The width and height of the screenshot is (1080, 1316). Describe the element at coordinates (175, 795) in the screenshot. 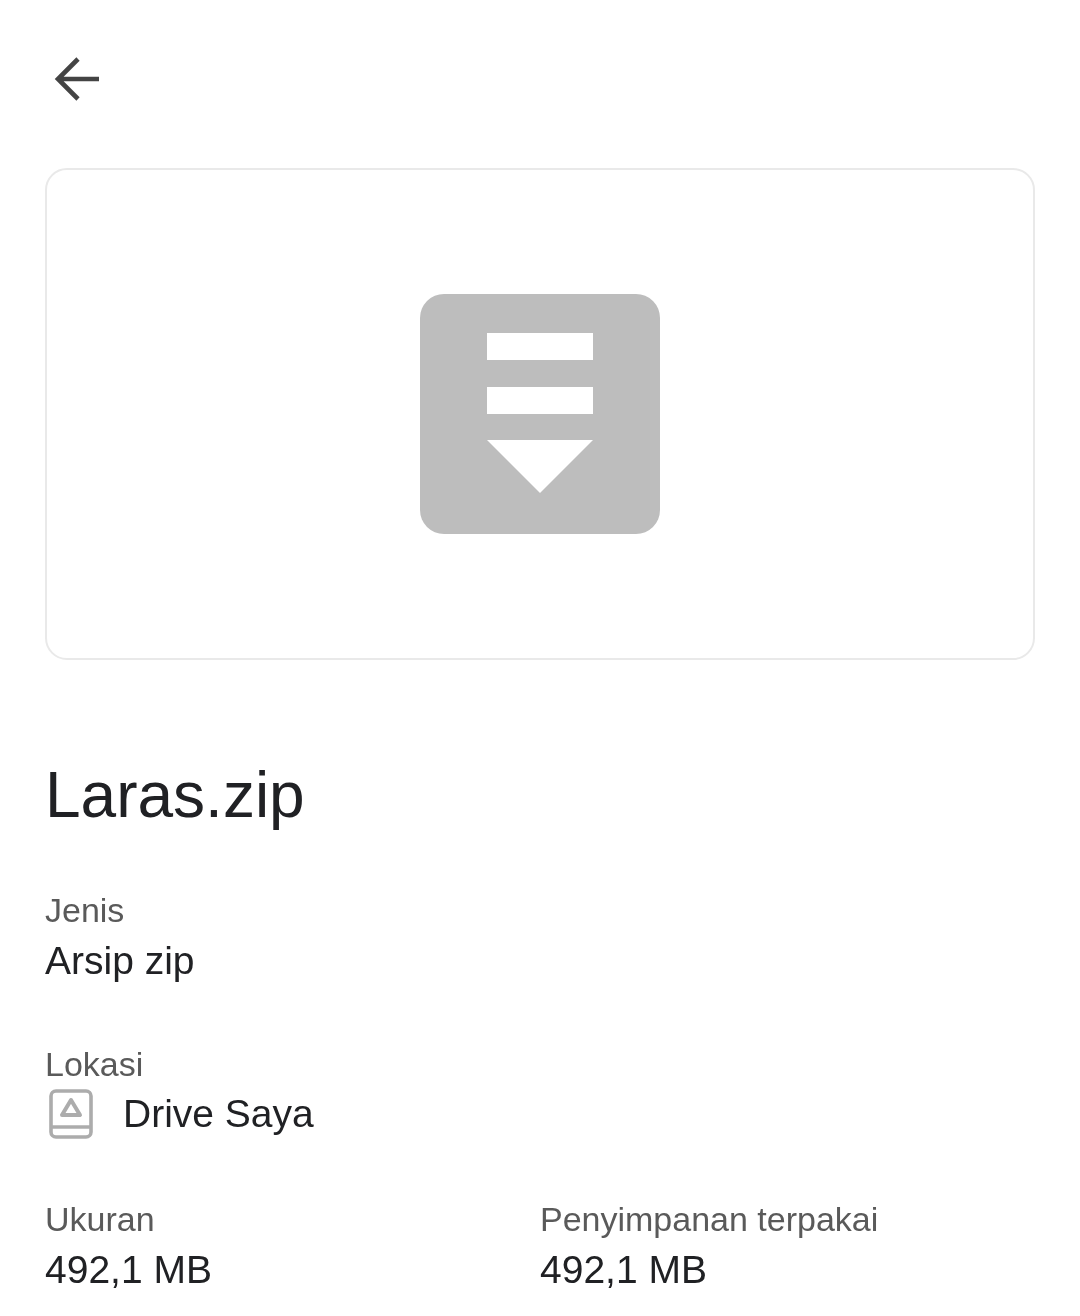

I see `file-name: Laras.zip` at that location.